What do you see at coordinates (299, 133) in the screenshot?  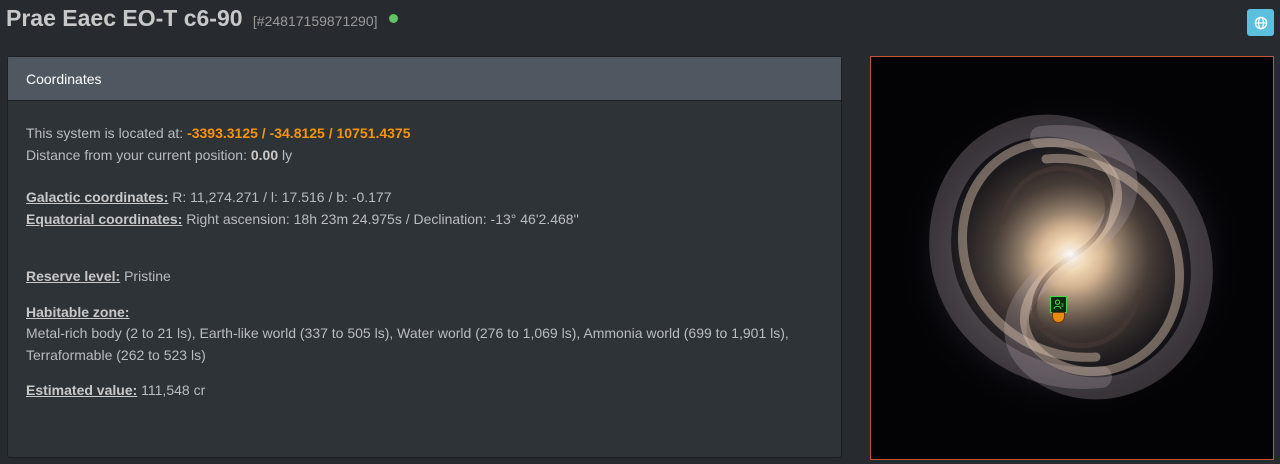 I see `location-value: -3393.3125 / -34.8125 / 10751.4375` at bounding box center [299, 133].